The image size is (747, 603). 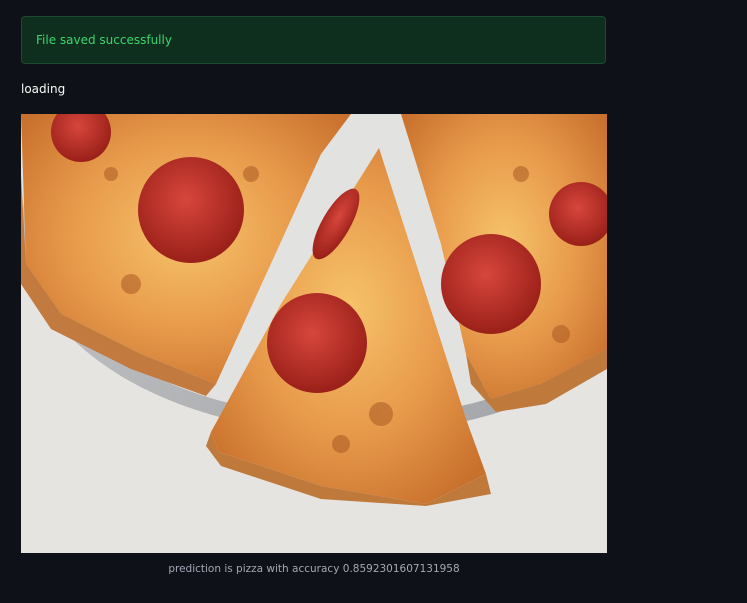 I want to click on status-text: loading, so click(x=43, y=89).